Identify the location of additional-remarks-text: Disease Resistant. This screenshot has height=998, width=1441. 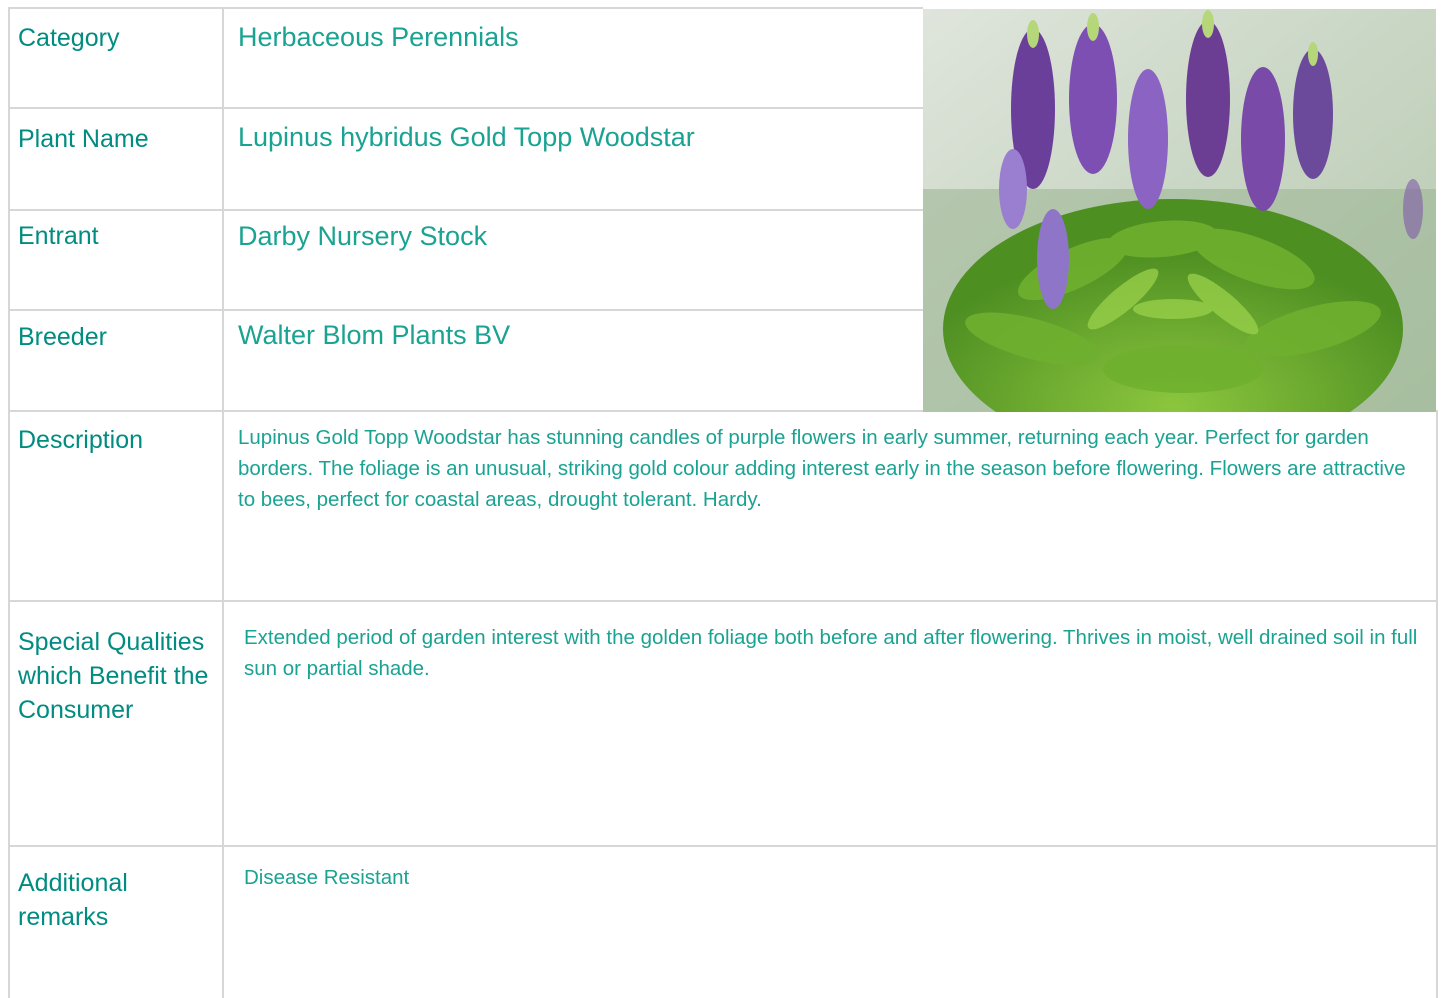
(327, 877).